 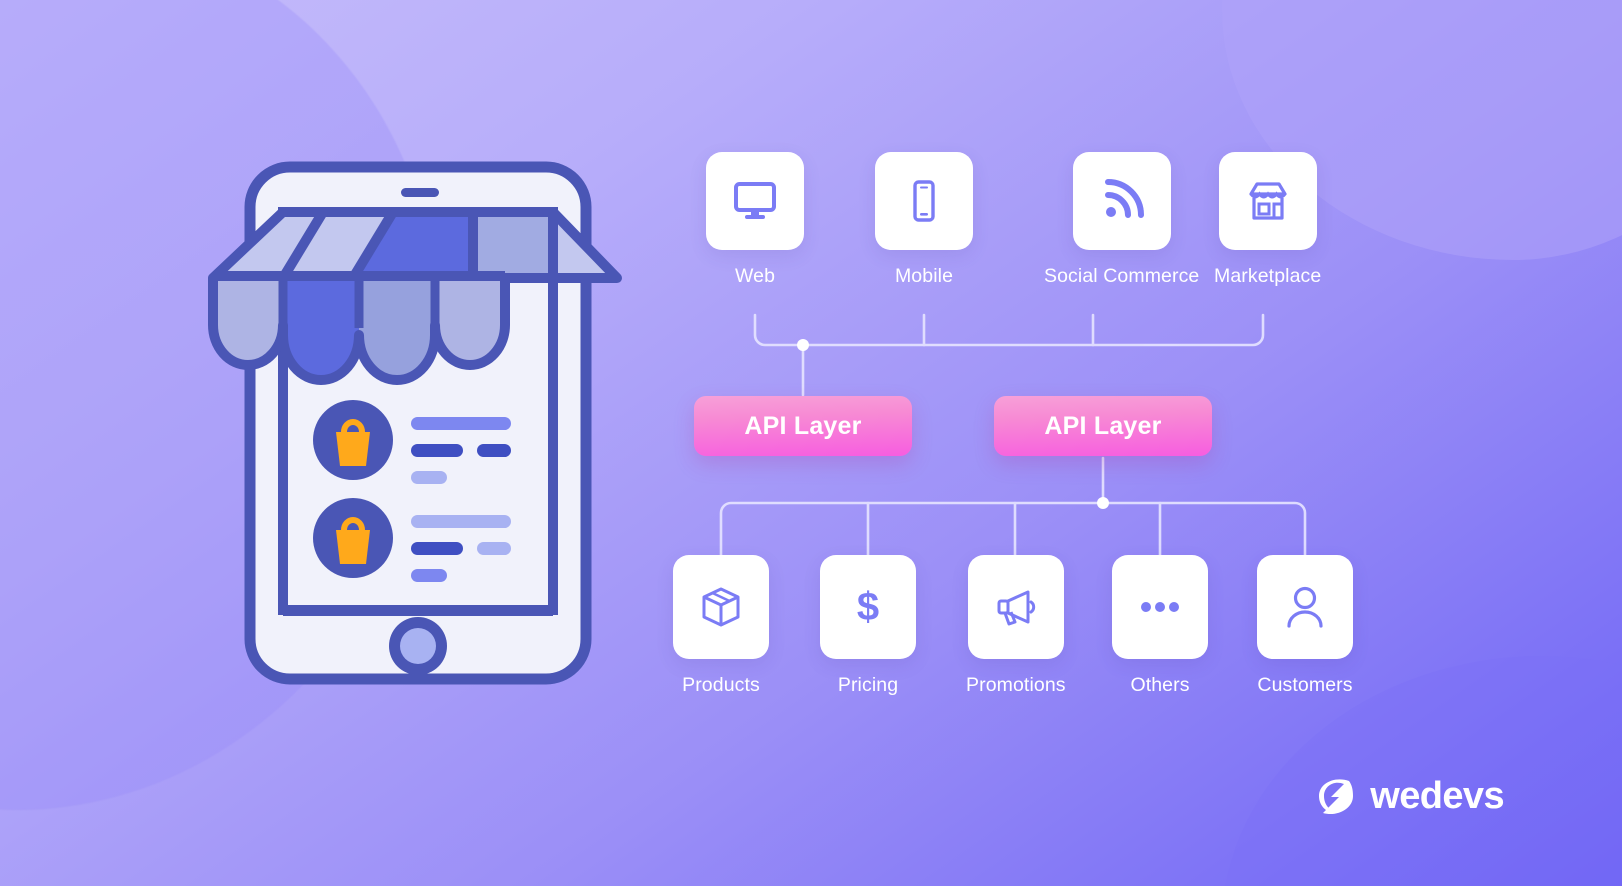 I want to click on service-tile-promotions, so click(x=1015, y=607).